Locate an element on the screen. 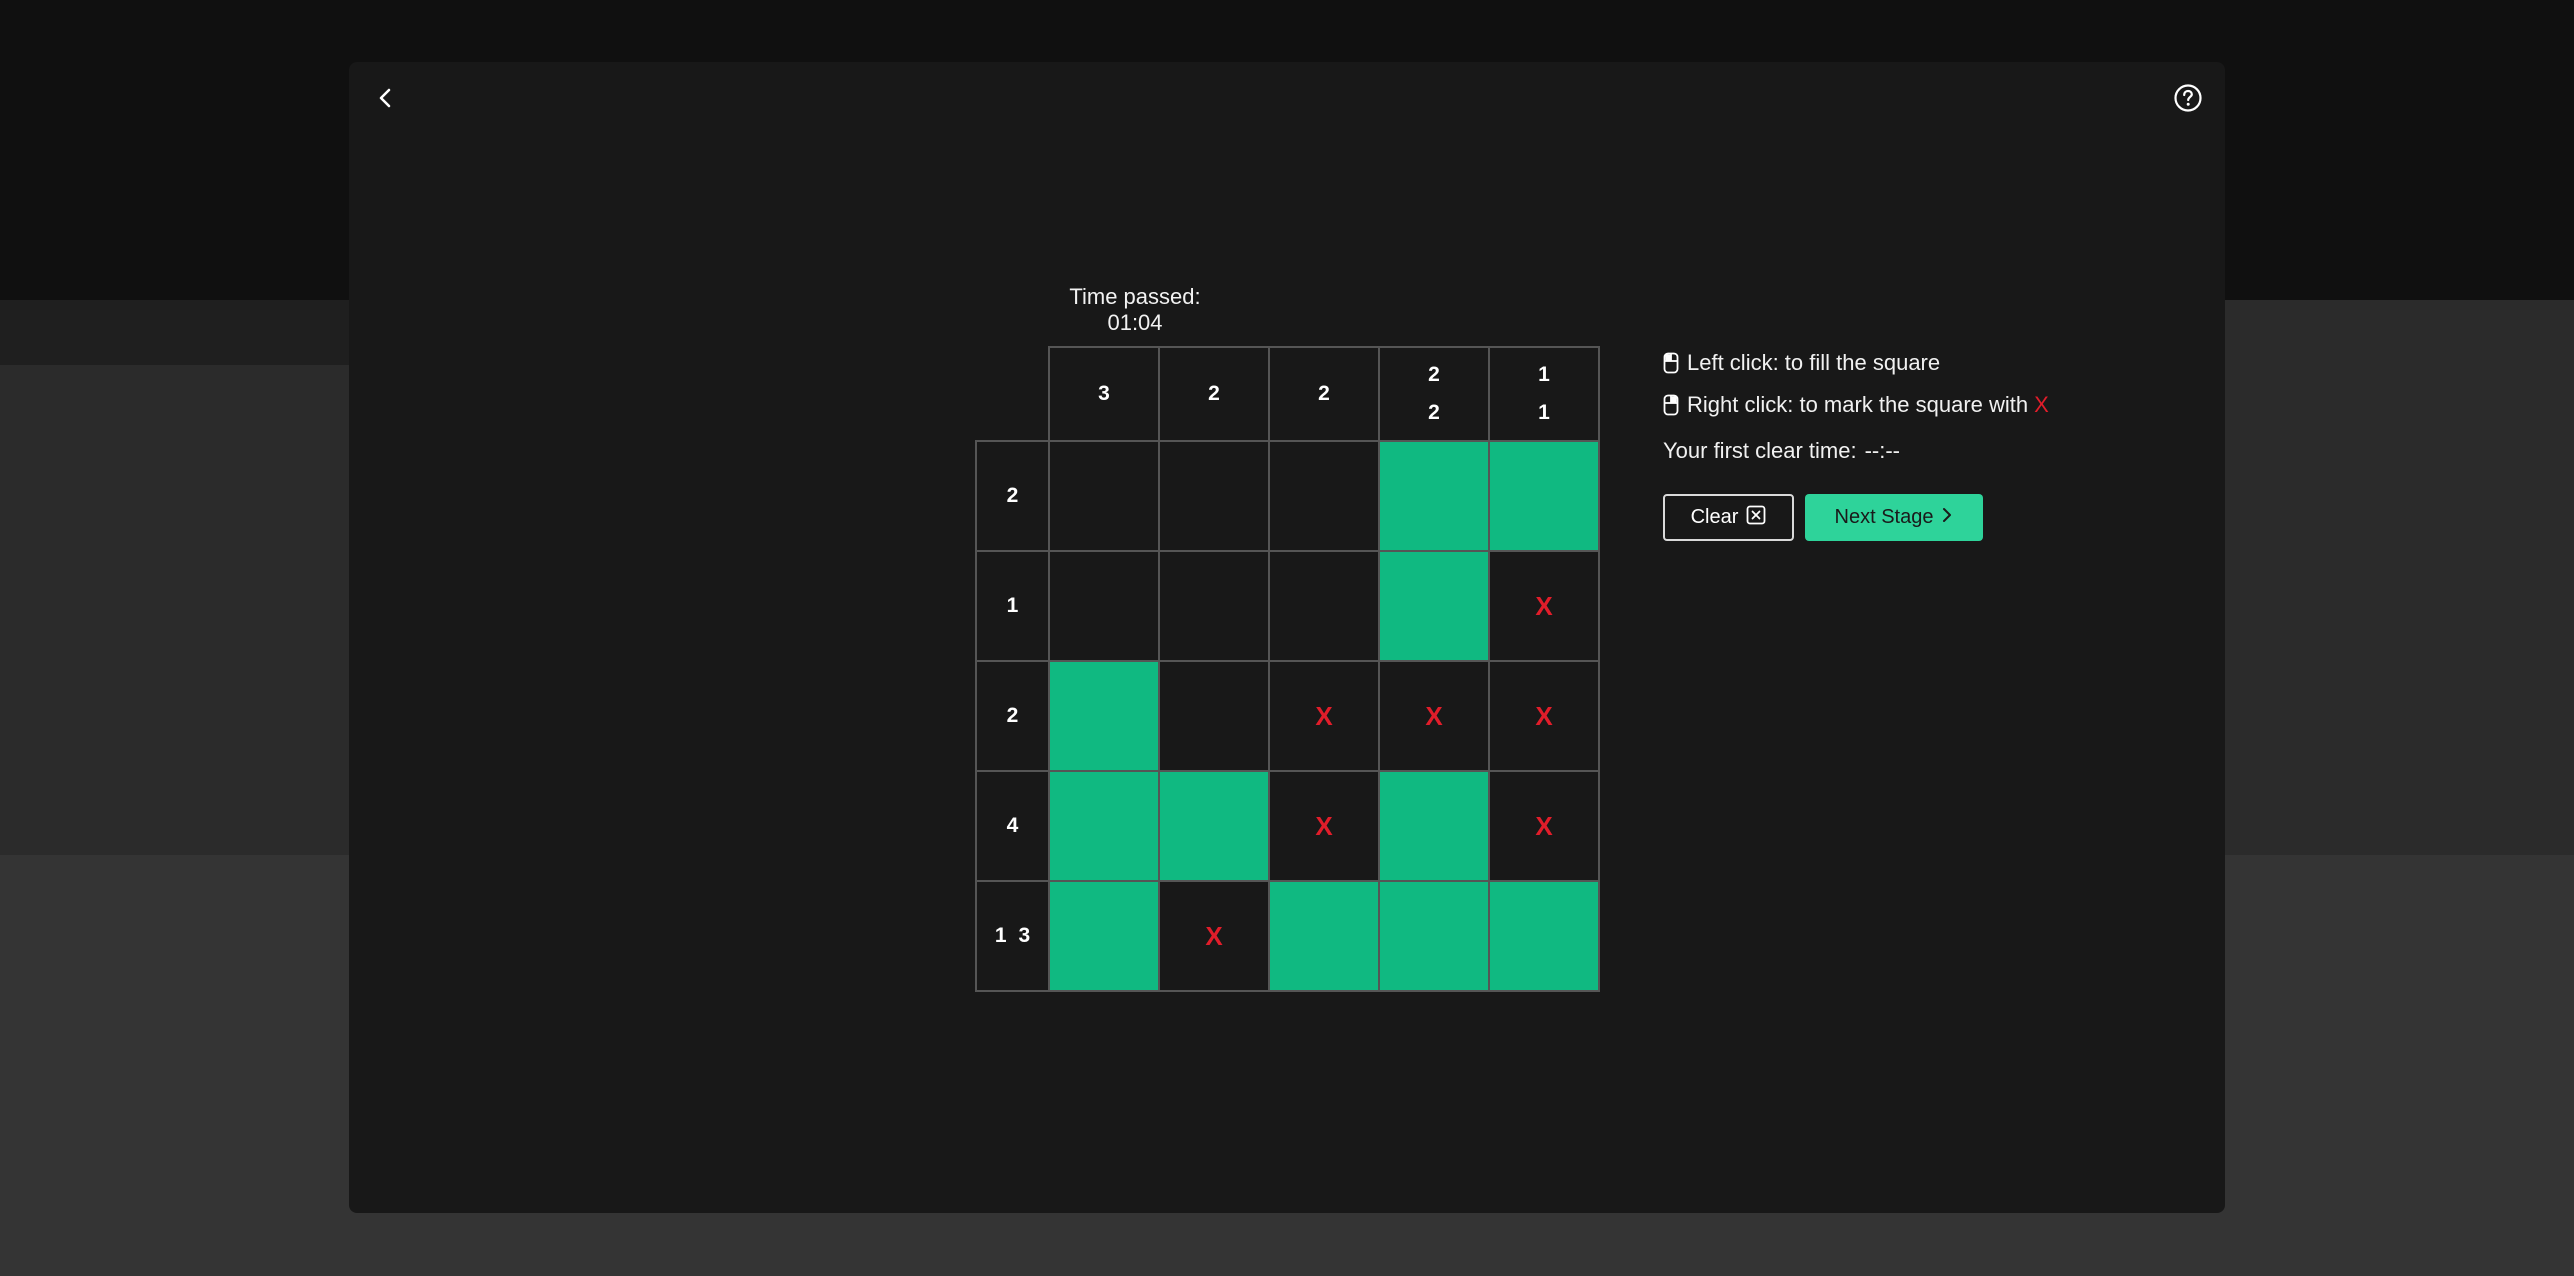 This screenshot has height=1276, width=2574. first-clear-time: Your first clear time: --:-- is located at coordinates (1923, 451).